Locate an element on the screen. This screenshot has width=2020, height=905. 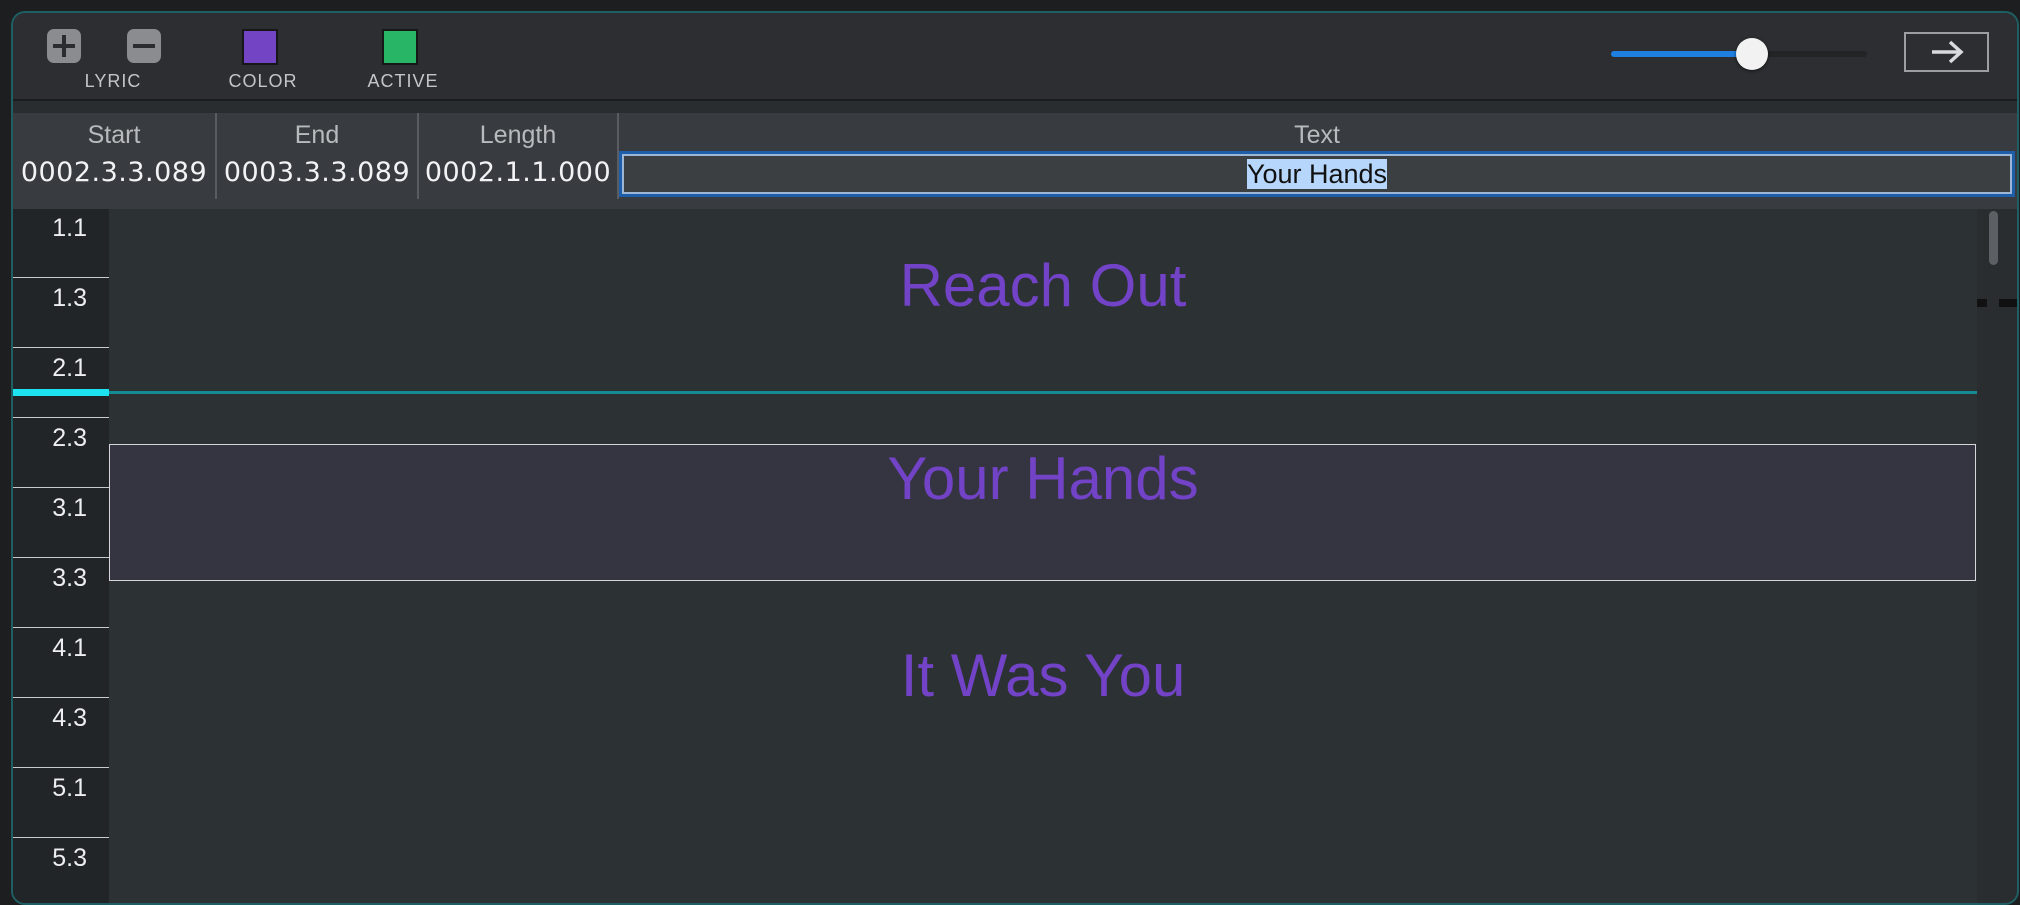
arrow-right-icon is located at coordinates (1948, 52).